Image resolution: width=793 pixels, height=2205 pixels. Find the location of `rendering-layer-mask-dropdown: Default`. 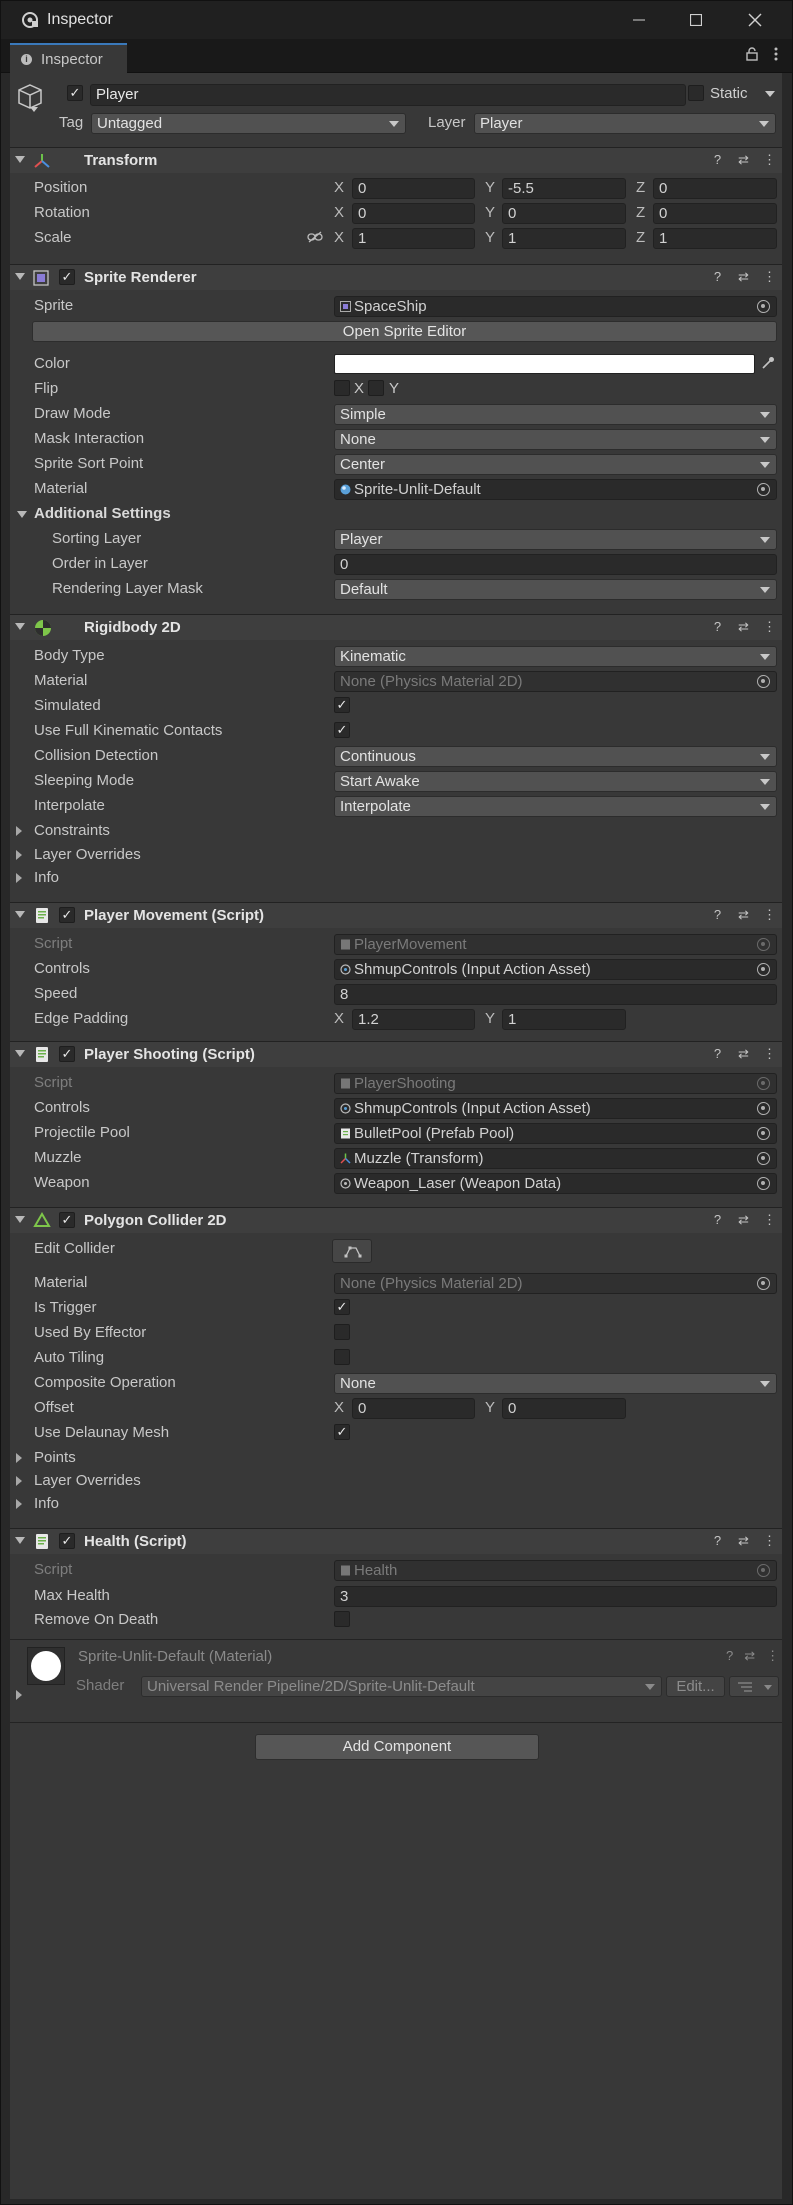

rendering-layer-mask-dropdown: Default is located at coordinates (555, 589).